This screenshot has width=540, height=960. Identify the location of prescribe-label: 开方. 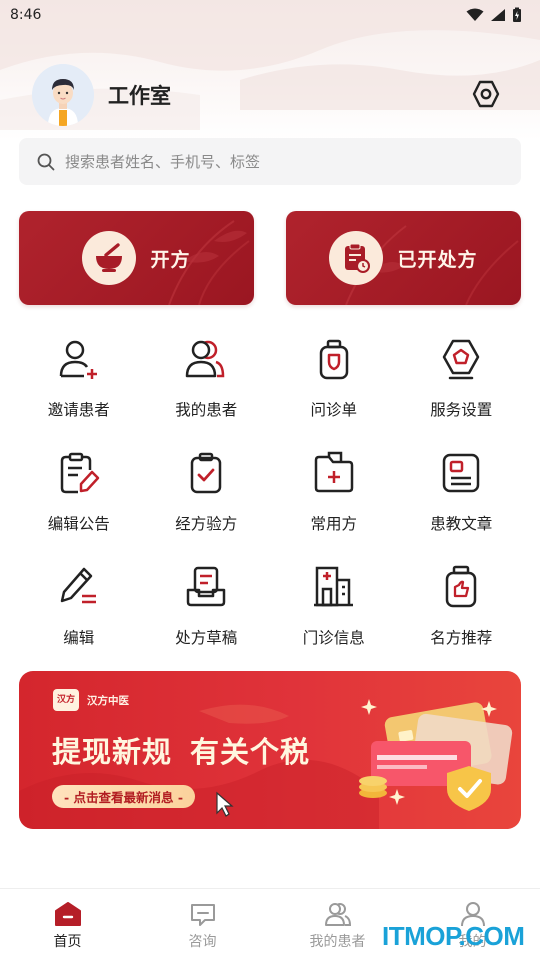
(170, 259).